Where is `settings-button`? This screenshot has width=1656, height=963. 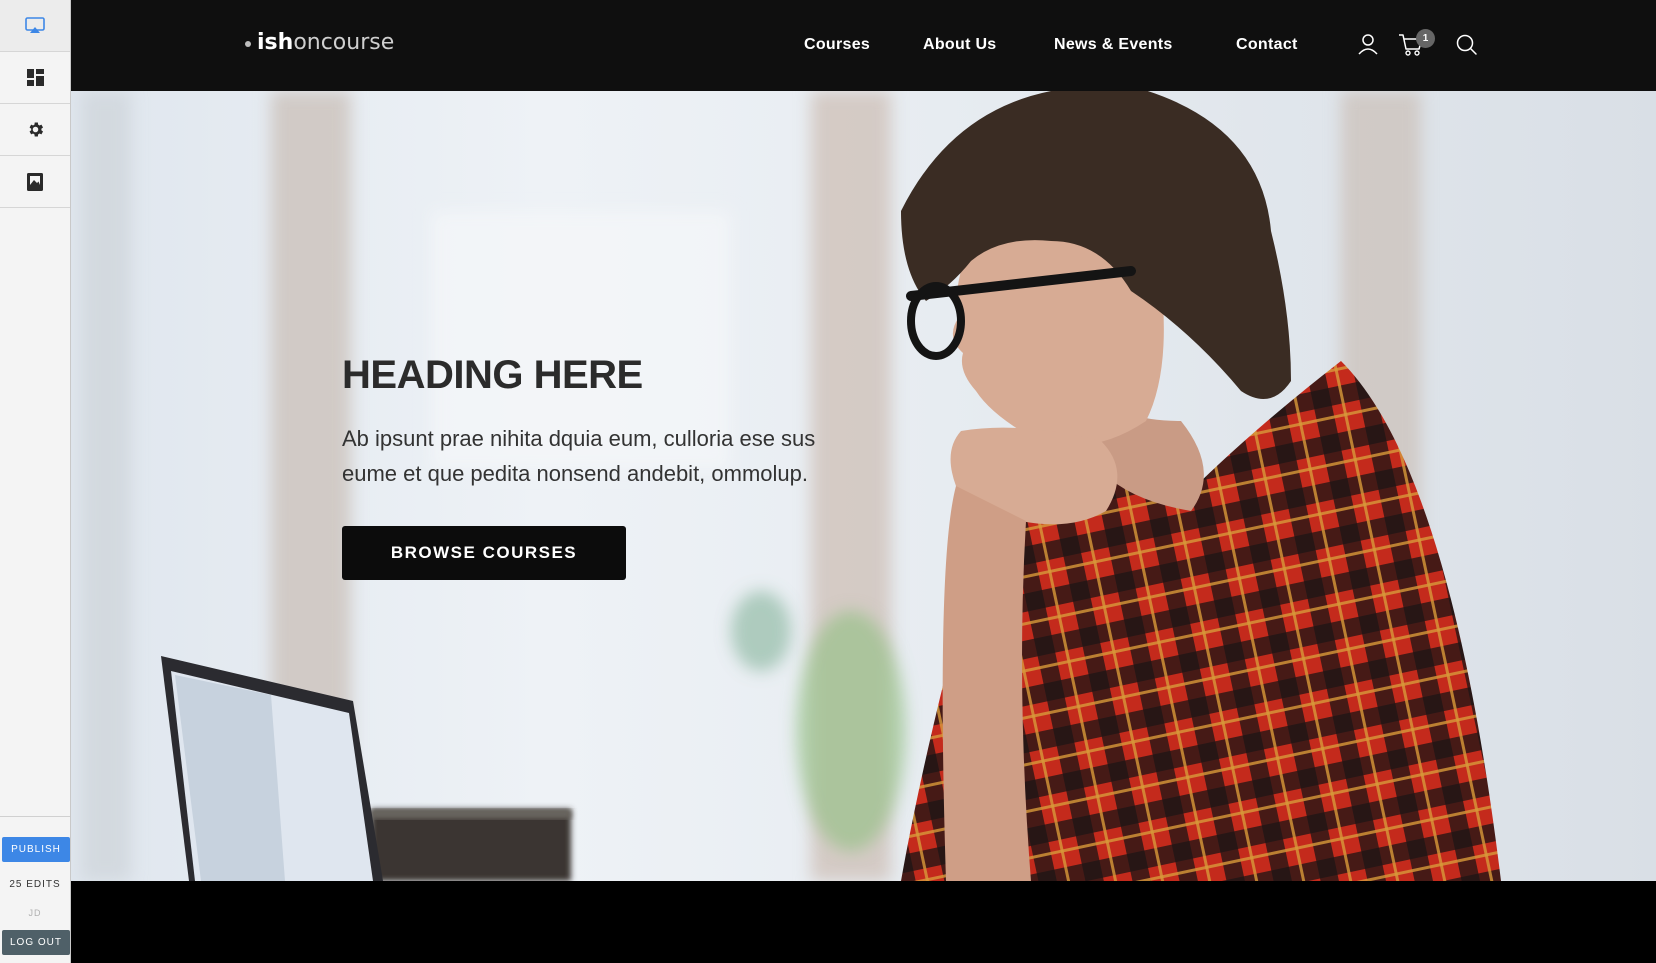
settings-button is located at coordinates (35, 130).